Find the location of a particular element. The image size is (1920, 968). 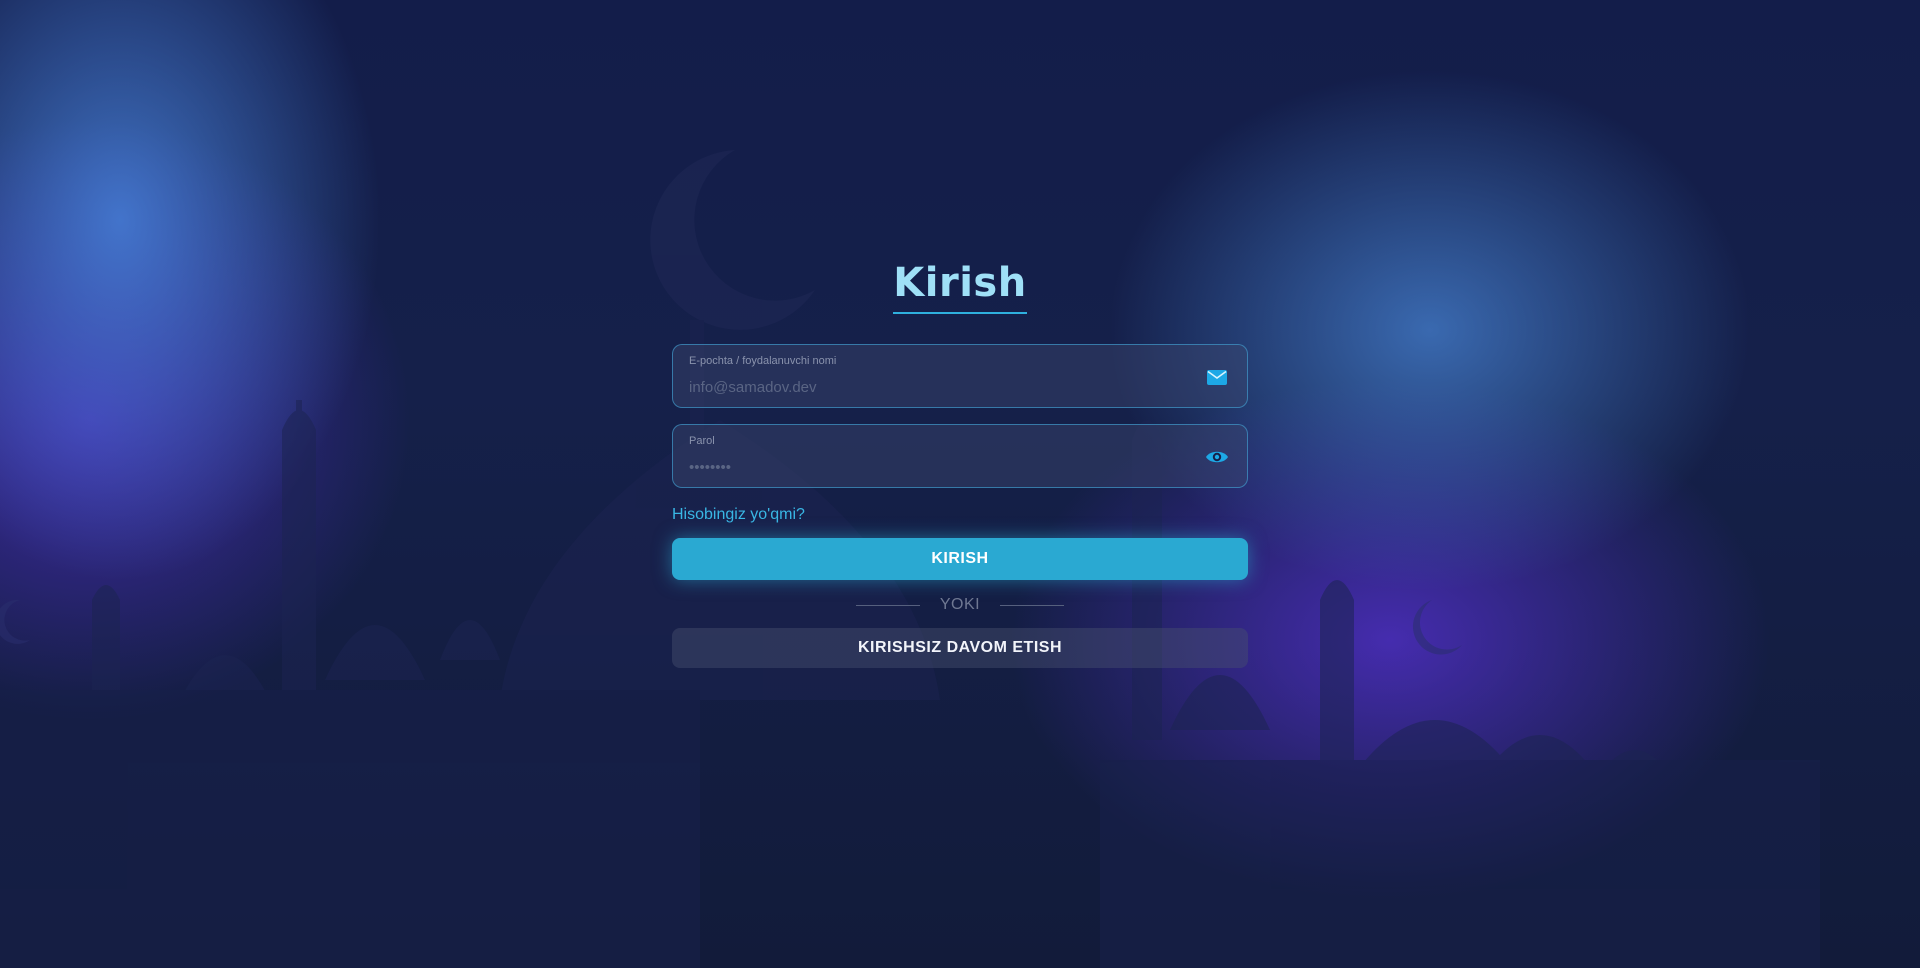

page-title: Kirish is located at coordinates (960, 287).